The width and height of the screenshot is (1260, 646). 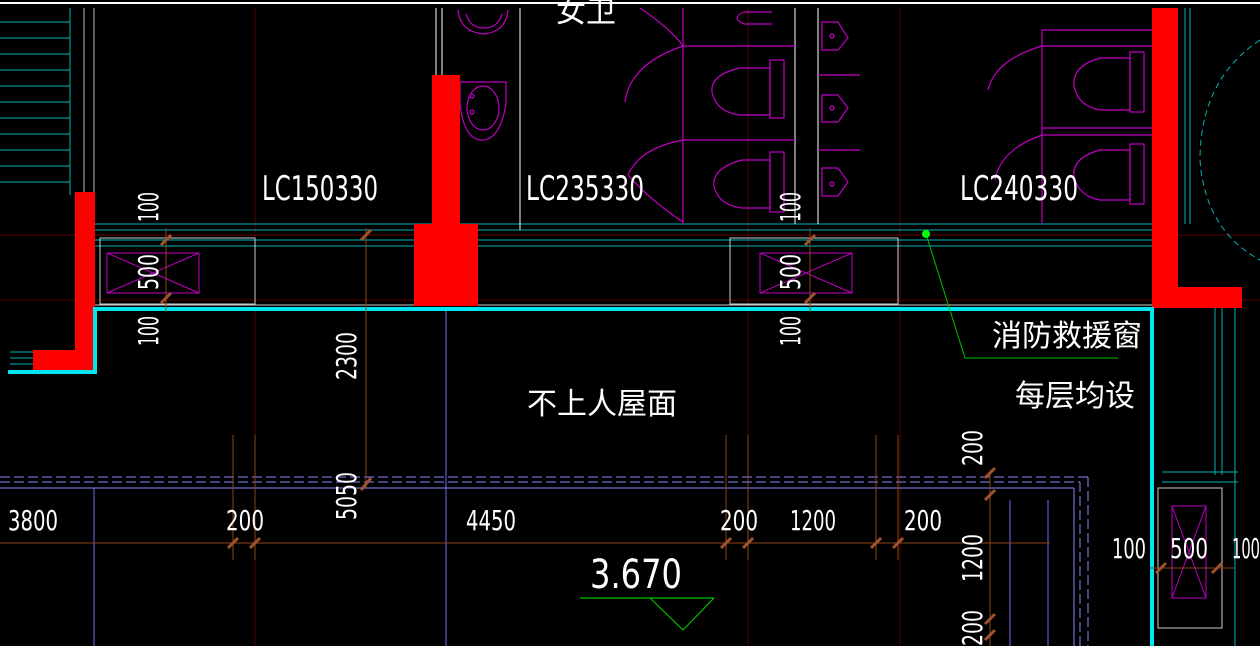 What do you see at coordinates (1246, 548) in the screenshot?
I see `dim-right-100-b: 100` at bounding box center [1246, 548].